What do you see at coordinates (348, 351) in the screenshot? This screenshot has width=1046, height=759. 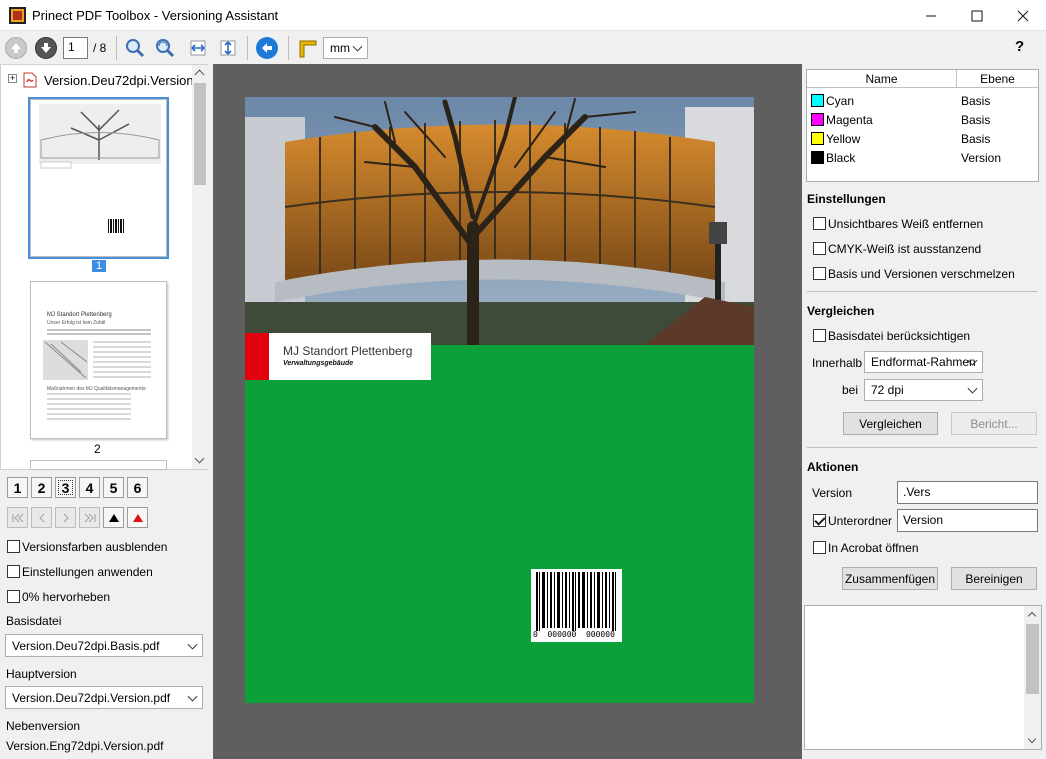 I see `page-heading: MJ Standort Plettenberg` at bounding box center [348, 351].